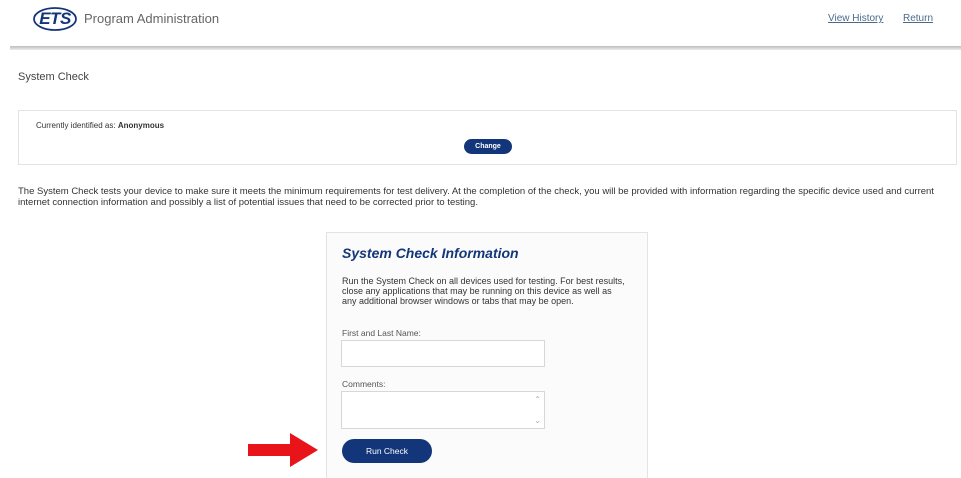 The image size is (961, 478). What do you see at coordinates (855, 18) in the screenshot?
I see `view-history-link: View History` at bounding box center [855, 18].